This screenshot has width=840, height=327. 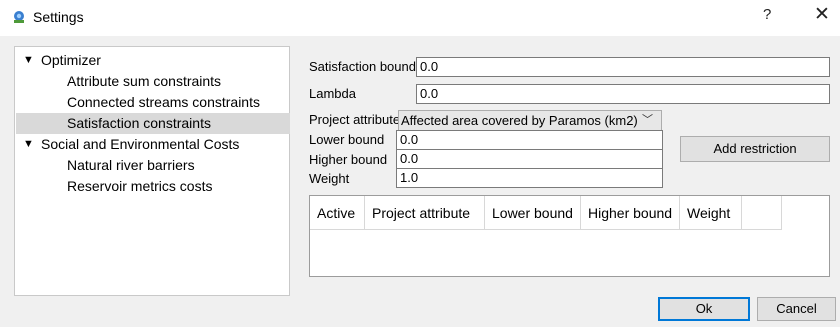 I want to click on column-header-higher-bound: Higher bound, so click(x=630, y=213).